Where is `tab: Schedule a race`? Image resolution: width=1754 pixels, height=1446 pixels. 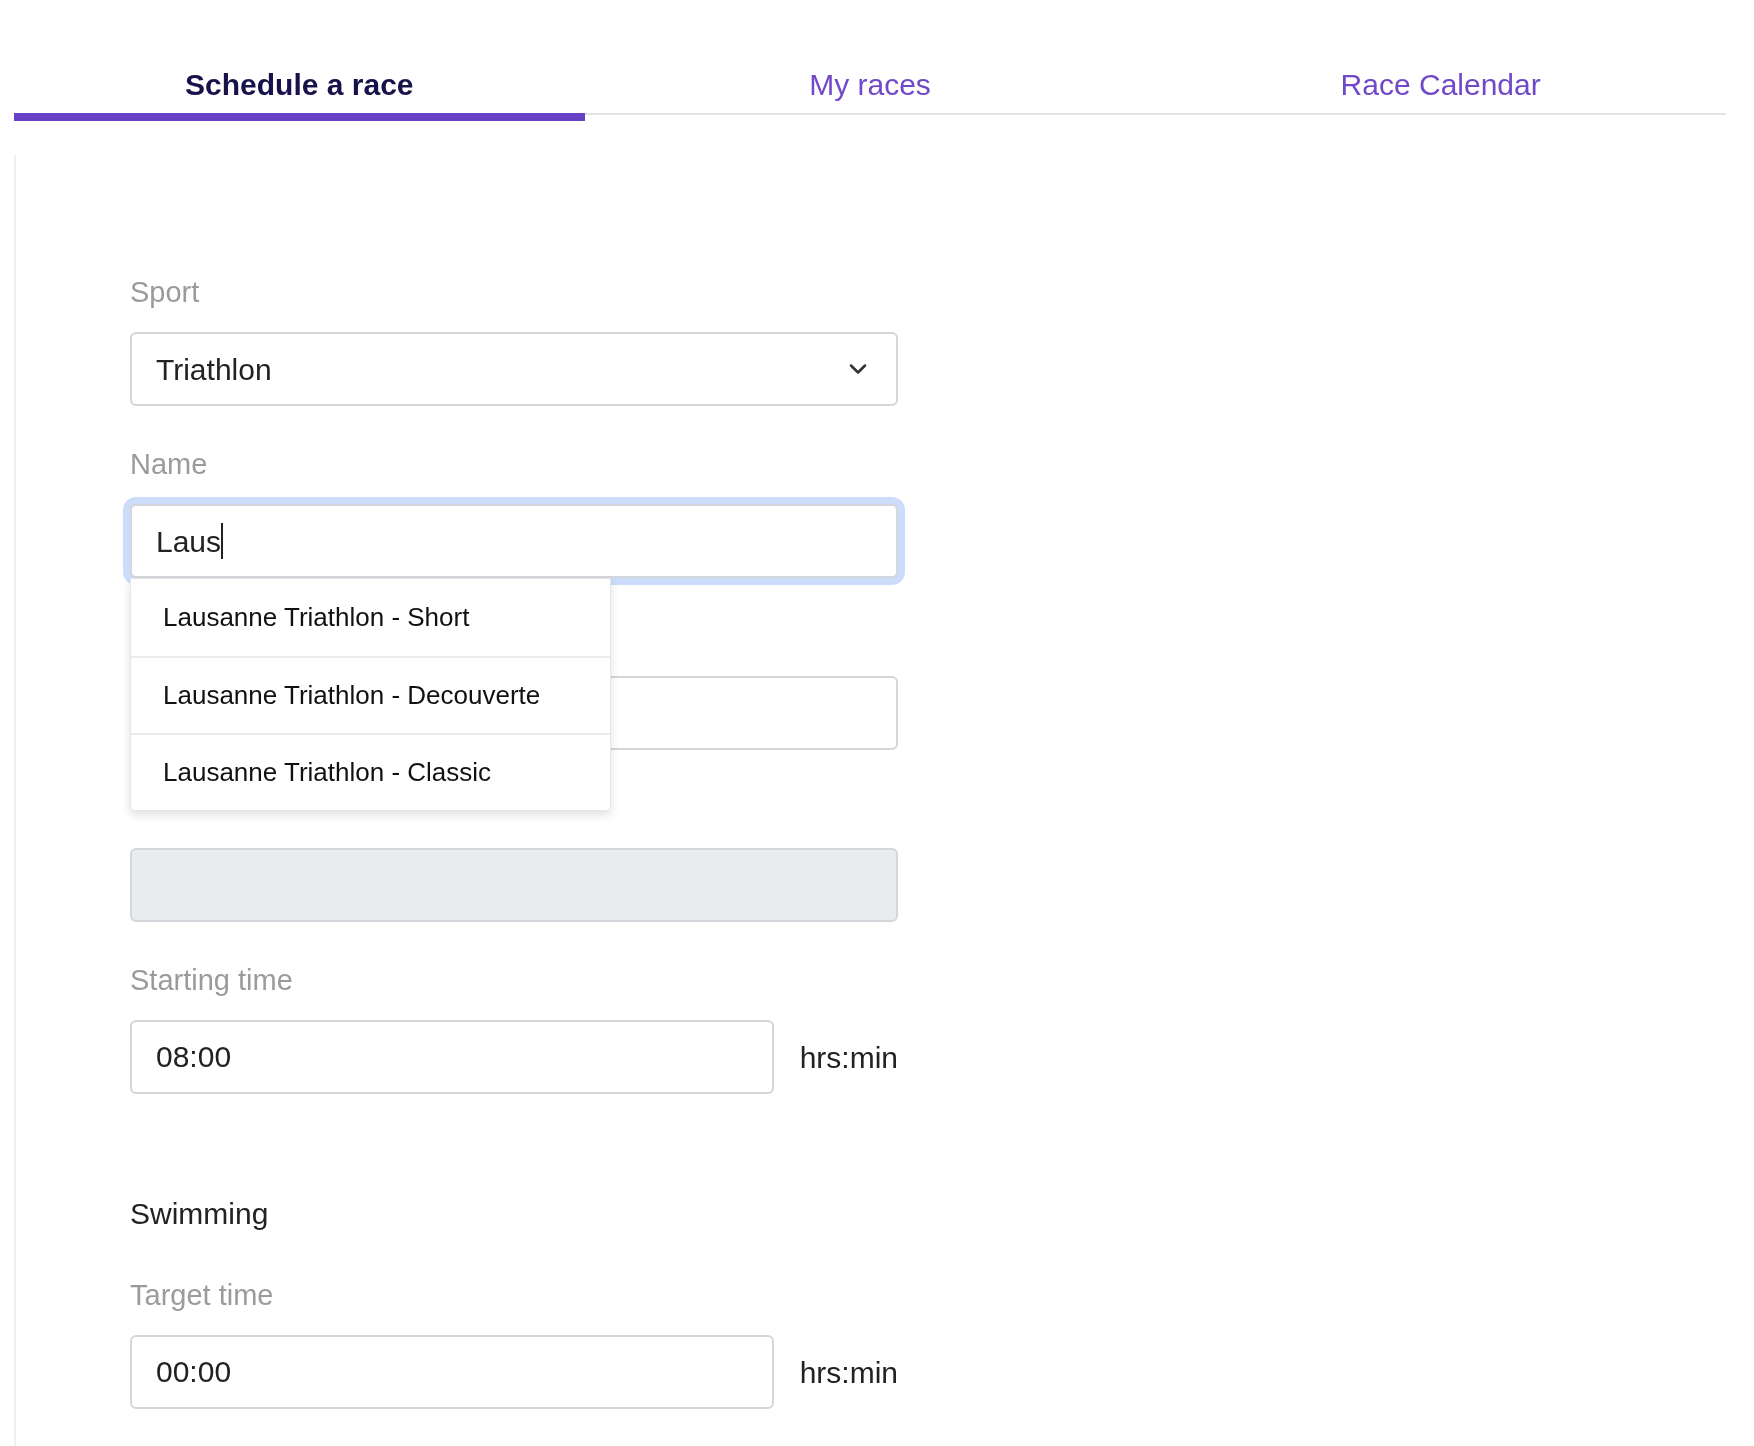
tab: Schedule a race is located at coordinates (299, 60).